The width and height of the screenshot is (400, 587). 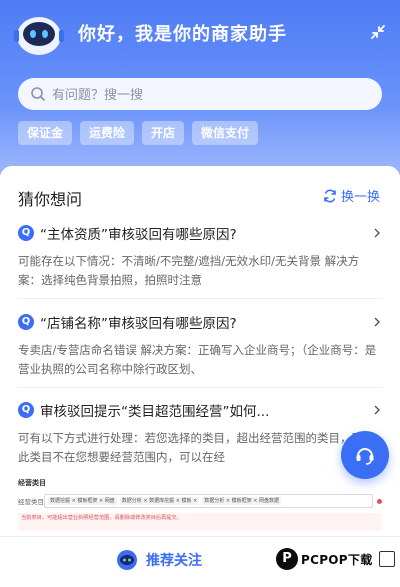 I want to click on collapse-icon, so click(x=378, y=32).